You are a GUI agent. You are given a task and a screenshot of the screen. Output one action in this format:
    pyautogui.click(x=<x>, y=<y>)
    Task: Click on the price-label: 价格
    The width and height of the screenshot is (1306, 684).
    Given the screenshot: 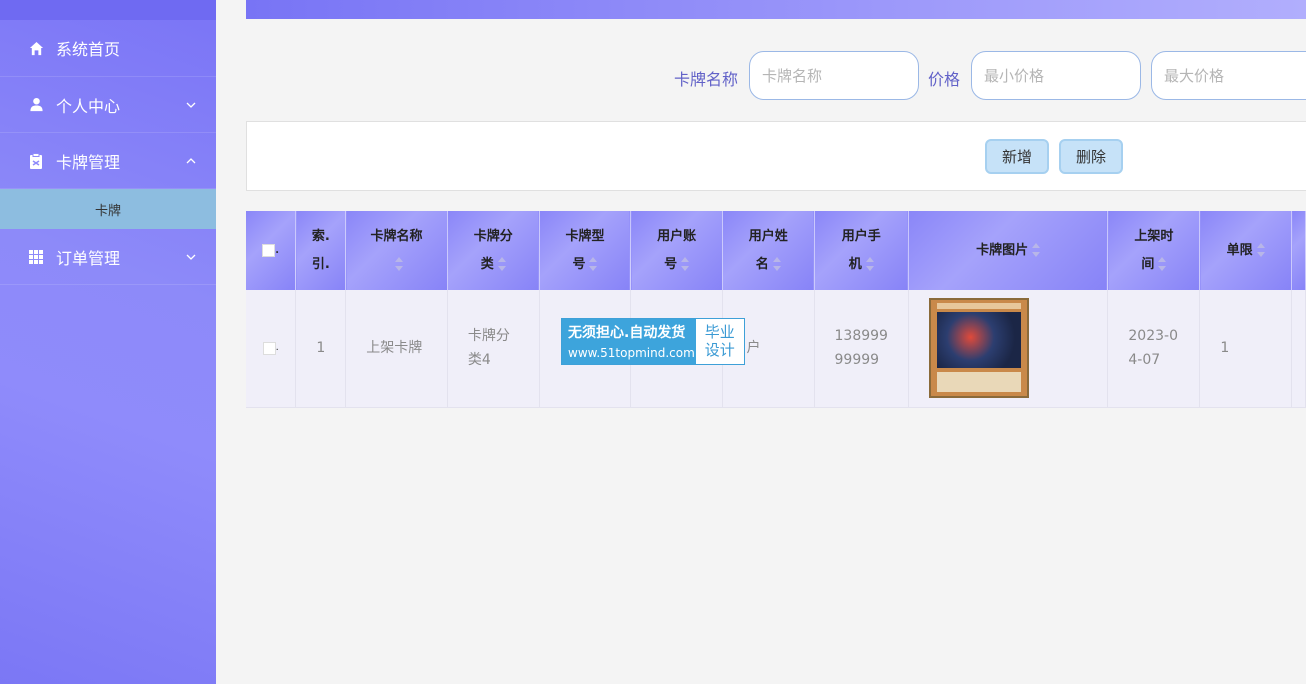 What is the action you would take?
    pyautogui.click(x=944, y=79)
    